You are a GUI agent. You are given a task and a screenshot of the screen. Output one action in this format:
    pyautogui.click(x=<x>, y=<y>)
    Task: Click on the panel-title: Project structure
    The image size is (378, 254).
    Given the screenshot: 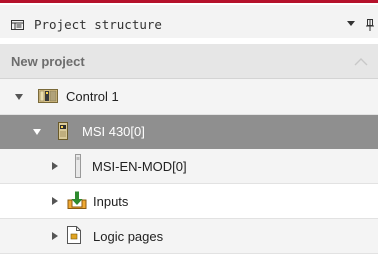 What is the action you would take?
    pyautogui.click(x=98, y=24)
    